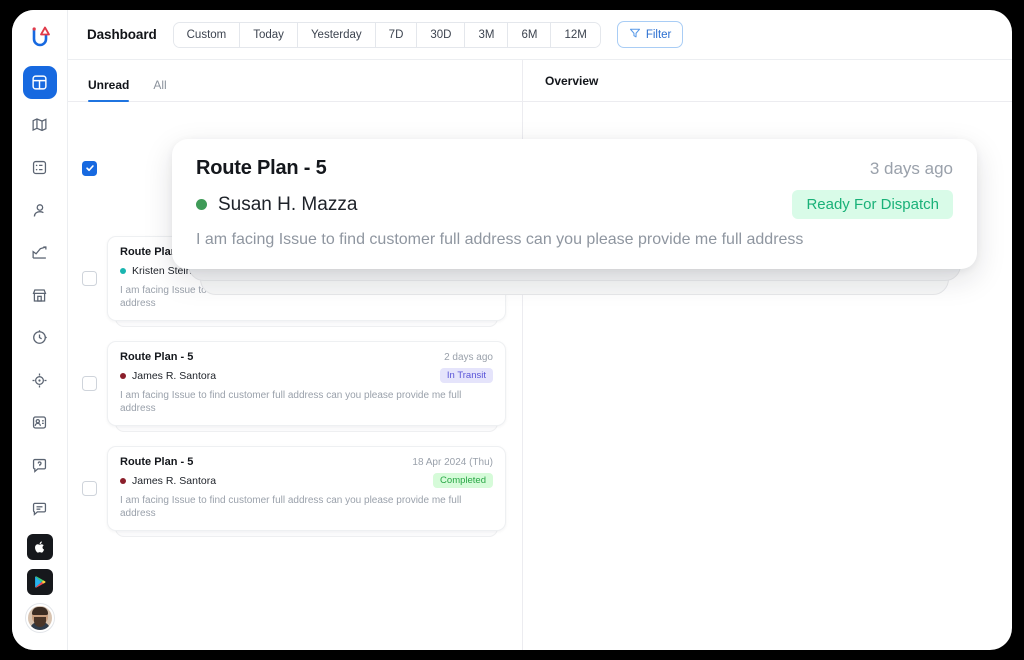 The height and width of the screenshot is (660, 1024). Describe the element at coordinates (39, 547) in the screenshot. I see `apple-store-icon` at that location.